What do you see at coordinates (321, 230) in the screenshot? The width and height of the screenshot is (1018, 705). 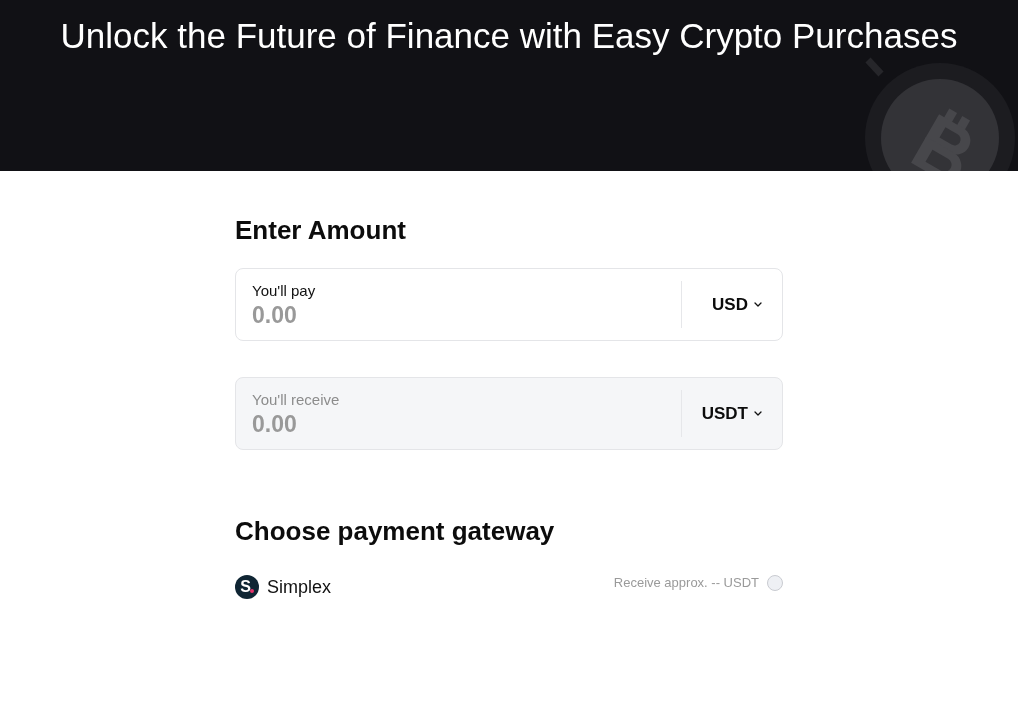 I see `section-heading: Enter Amount` at bounding box center [321, 230].